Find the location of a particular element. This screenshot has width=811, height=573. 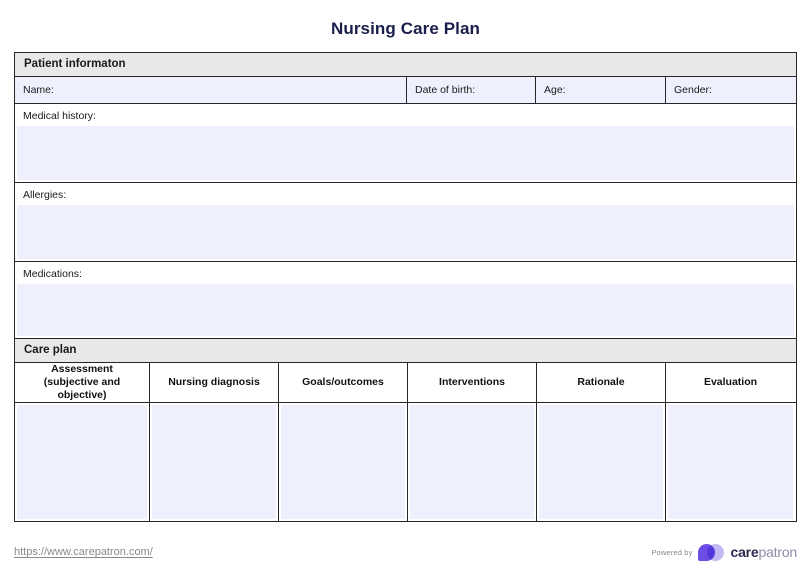

input-goals-outcomes is located at coordinates (343, 462).